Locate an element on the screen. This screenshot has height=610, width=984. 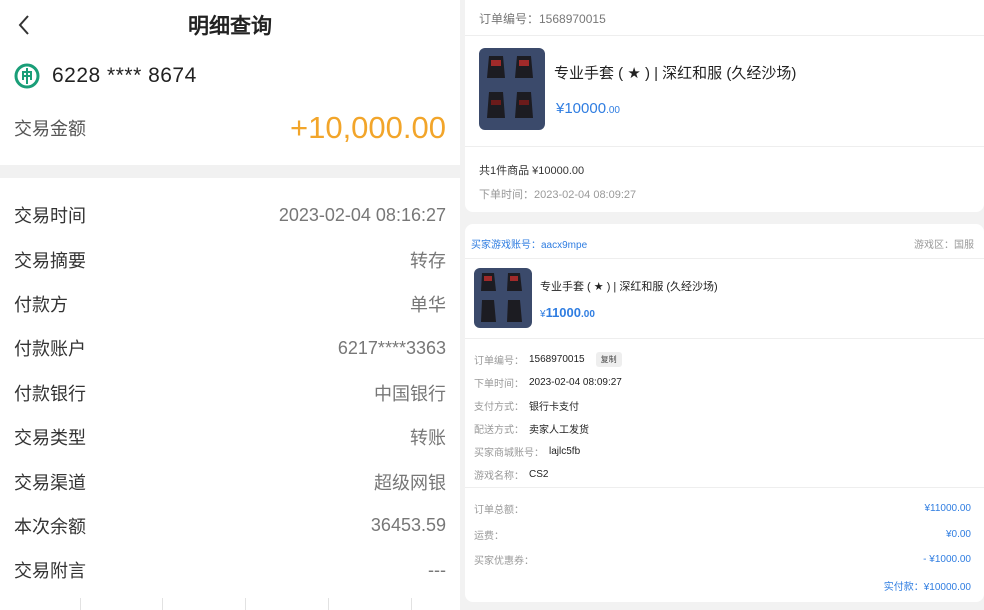
amount-value: +10,000.00 is located at coordinates (367, 127).